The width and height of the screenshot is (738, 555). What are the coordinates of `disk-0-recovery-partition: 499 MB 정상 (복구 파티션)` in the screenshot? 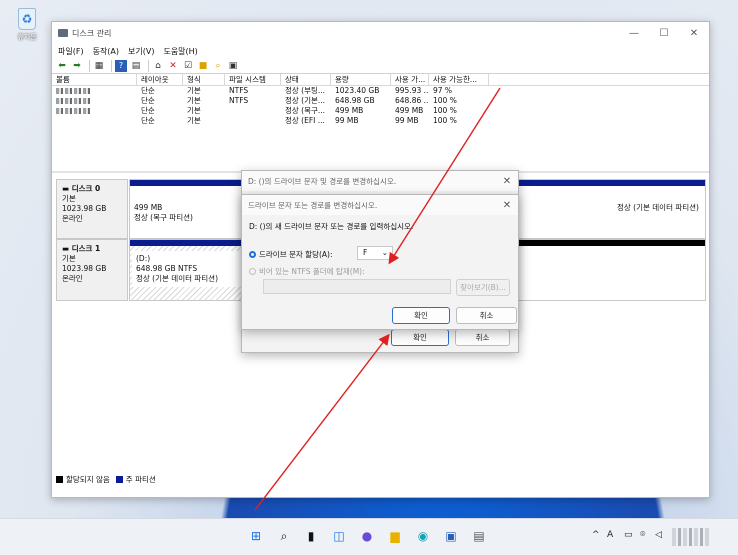 It's located at (187, 209).